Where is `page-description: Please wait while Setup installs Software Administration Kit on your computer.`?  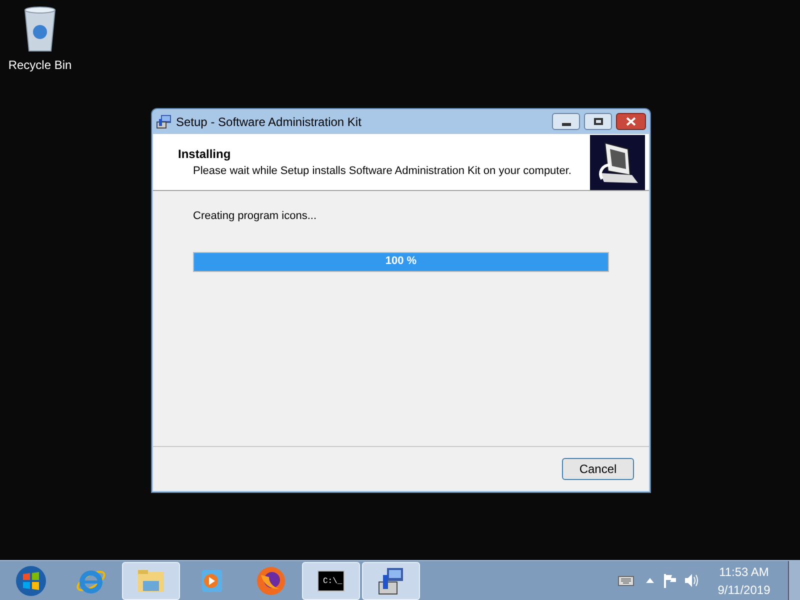 page-description: Please wait while Setup installs Software Administration Kit on your computer. is located at coordinates (382, 171).